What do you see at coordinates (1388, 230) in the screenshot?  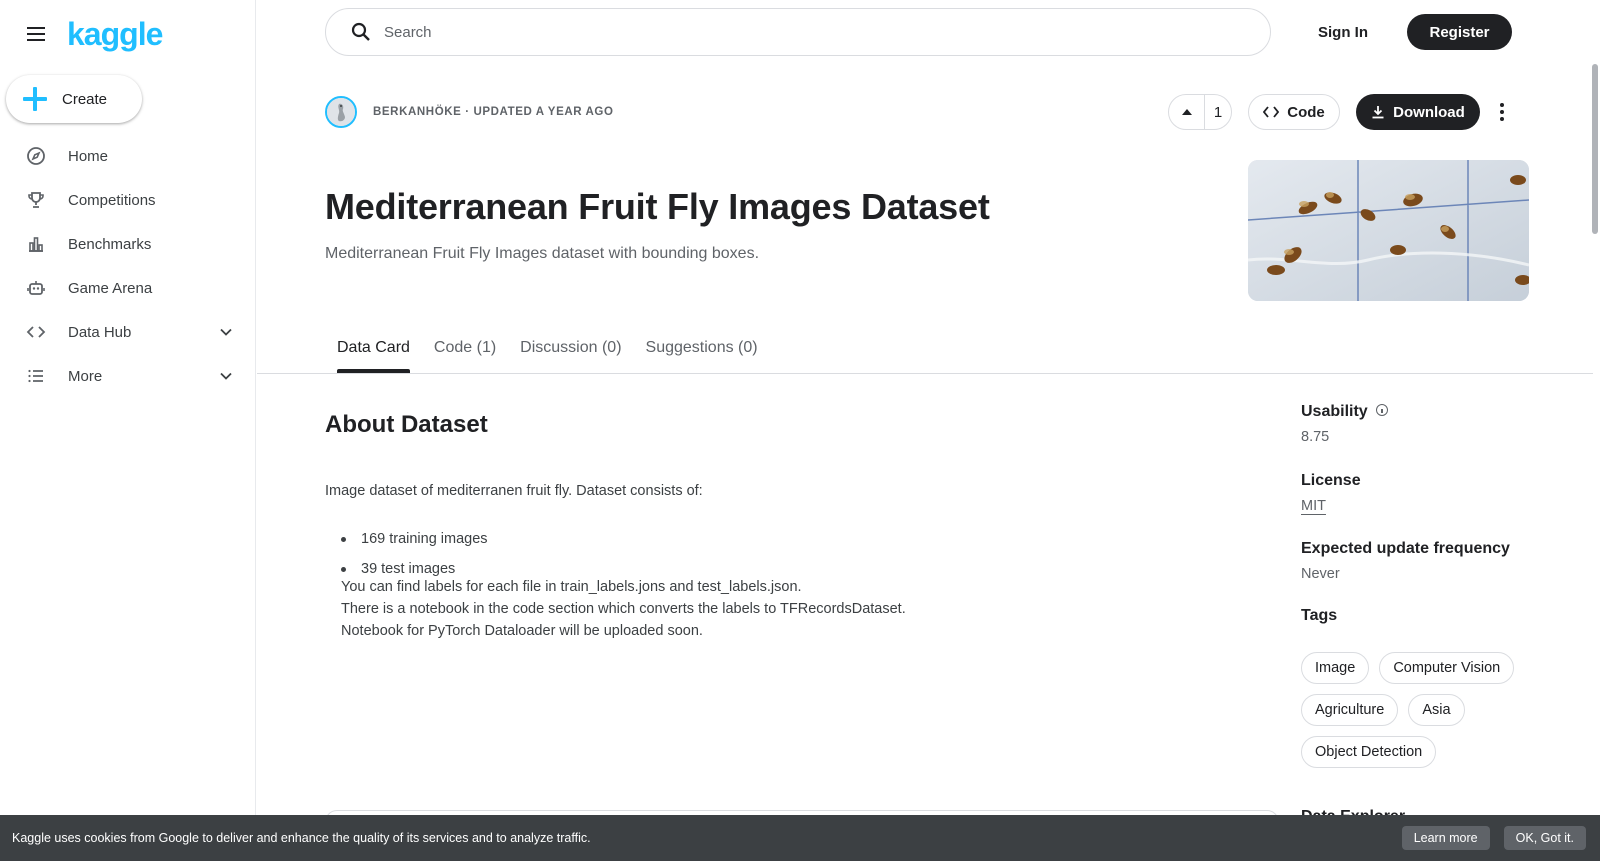 I see `dataset-cover-image` at bounding box center [1388, 230].